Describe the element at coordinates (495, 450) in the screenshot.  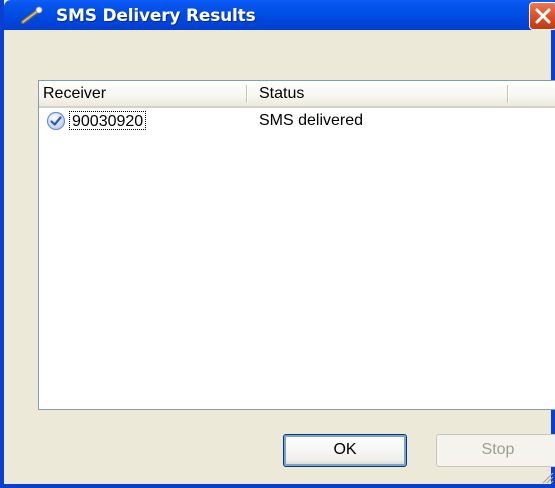
I see `stop-button: Stop` at that location.